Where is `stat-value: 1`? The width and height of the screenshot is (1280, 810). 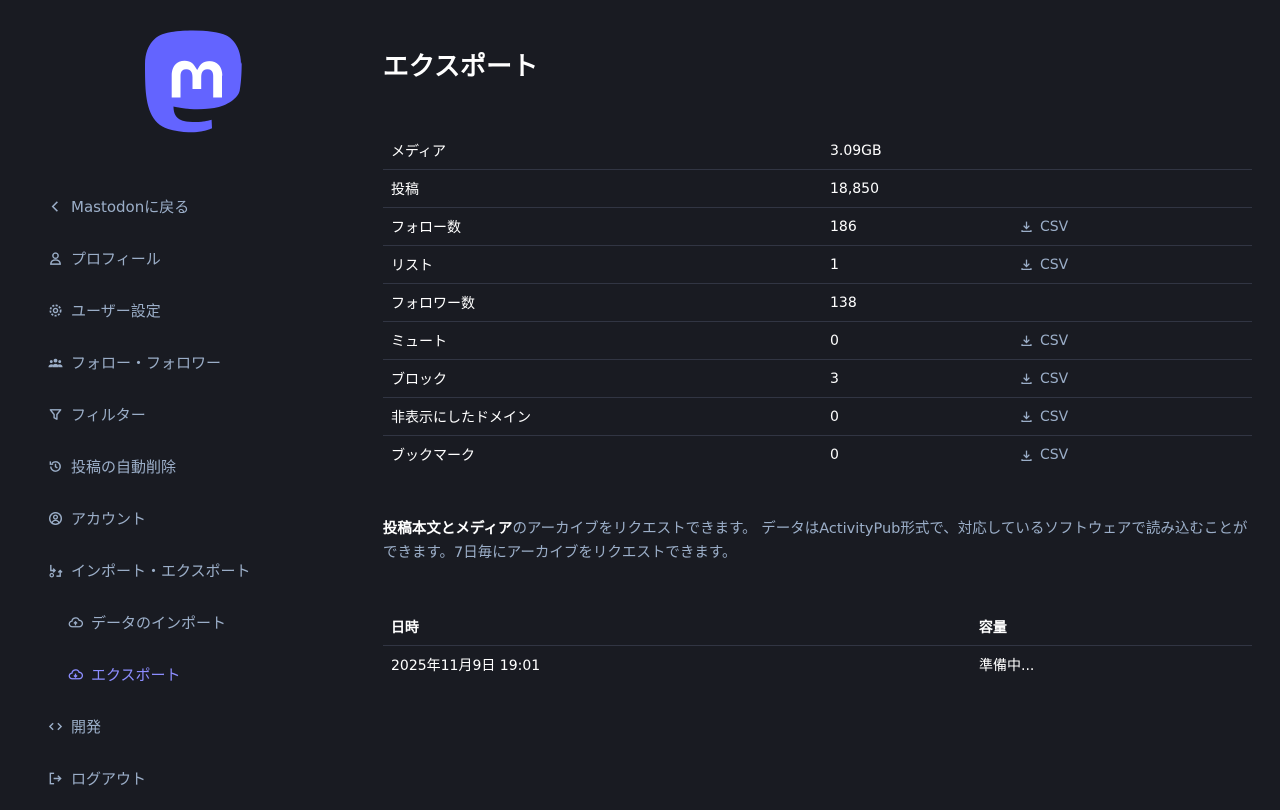 stat-value: 1 is located at coordinates (834, 264).